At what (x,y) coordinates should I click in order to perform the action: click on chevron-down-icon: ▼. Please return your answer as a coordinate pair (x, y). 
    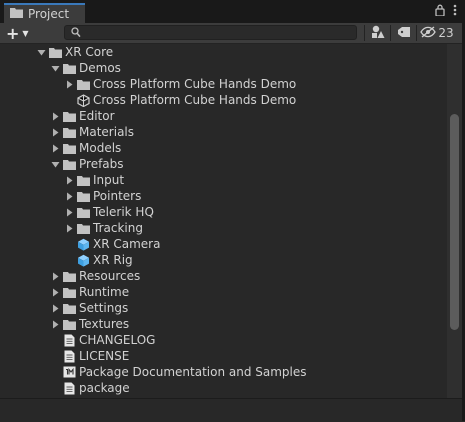
    Looking at the image, I should click on (25, 33).